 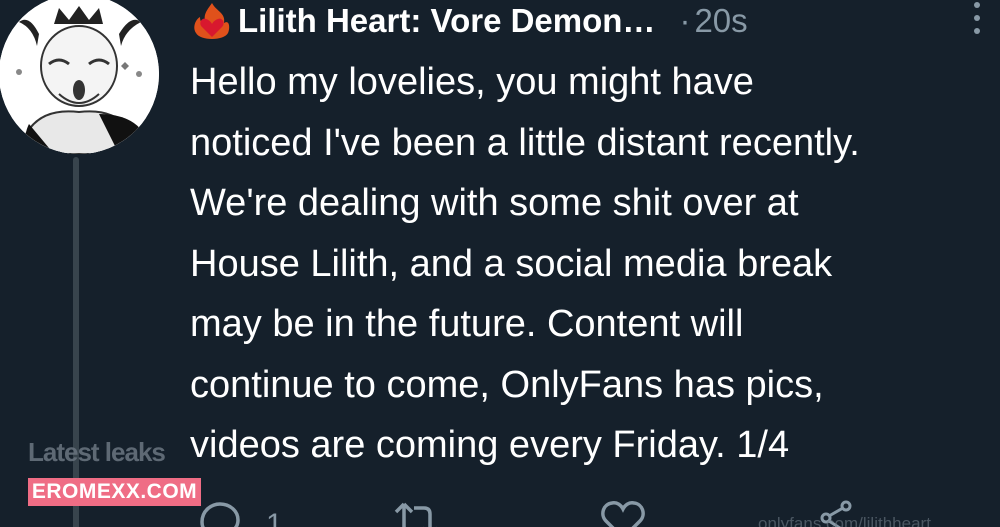 I want to click on watermark-text: Latest leaks, so click(x=97, y=452).